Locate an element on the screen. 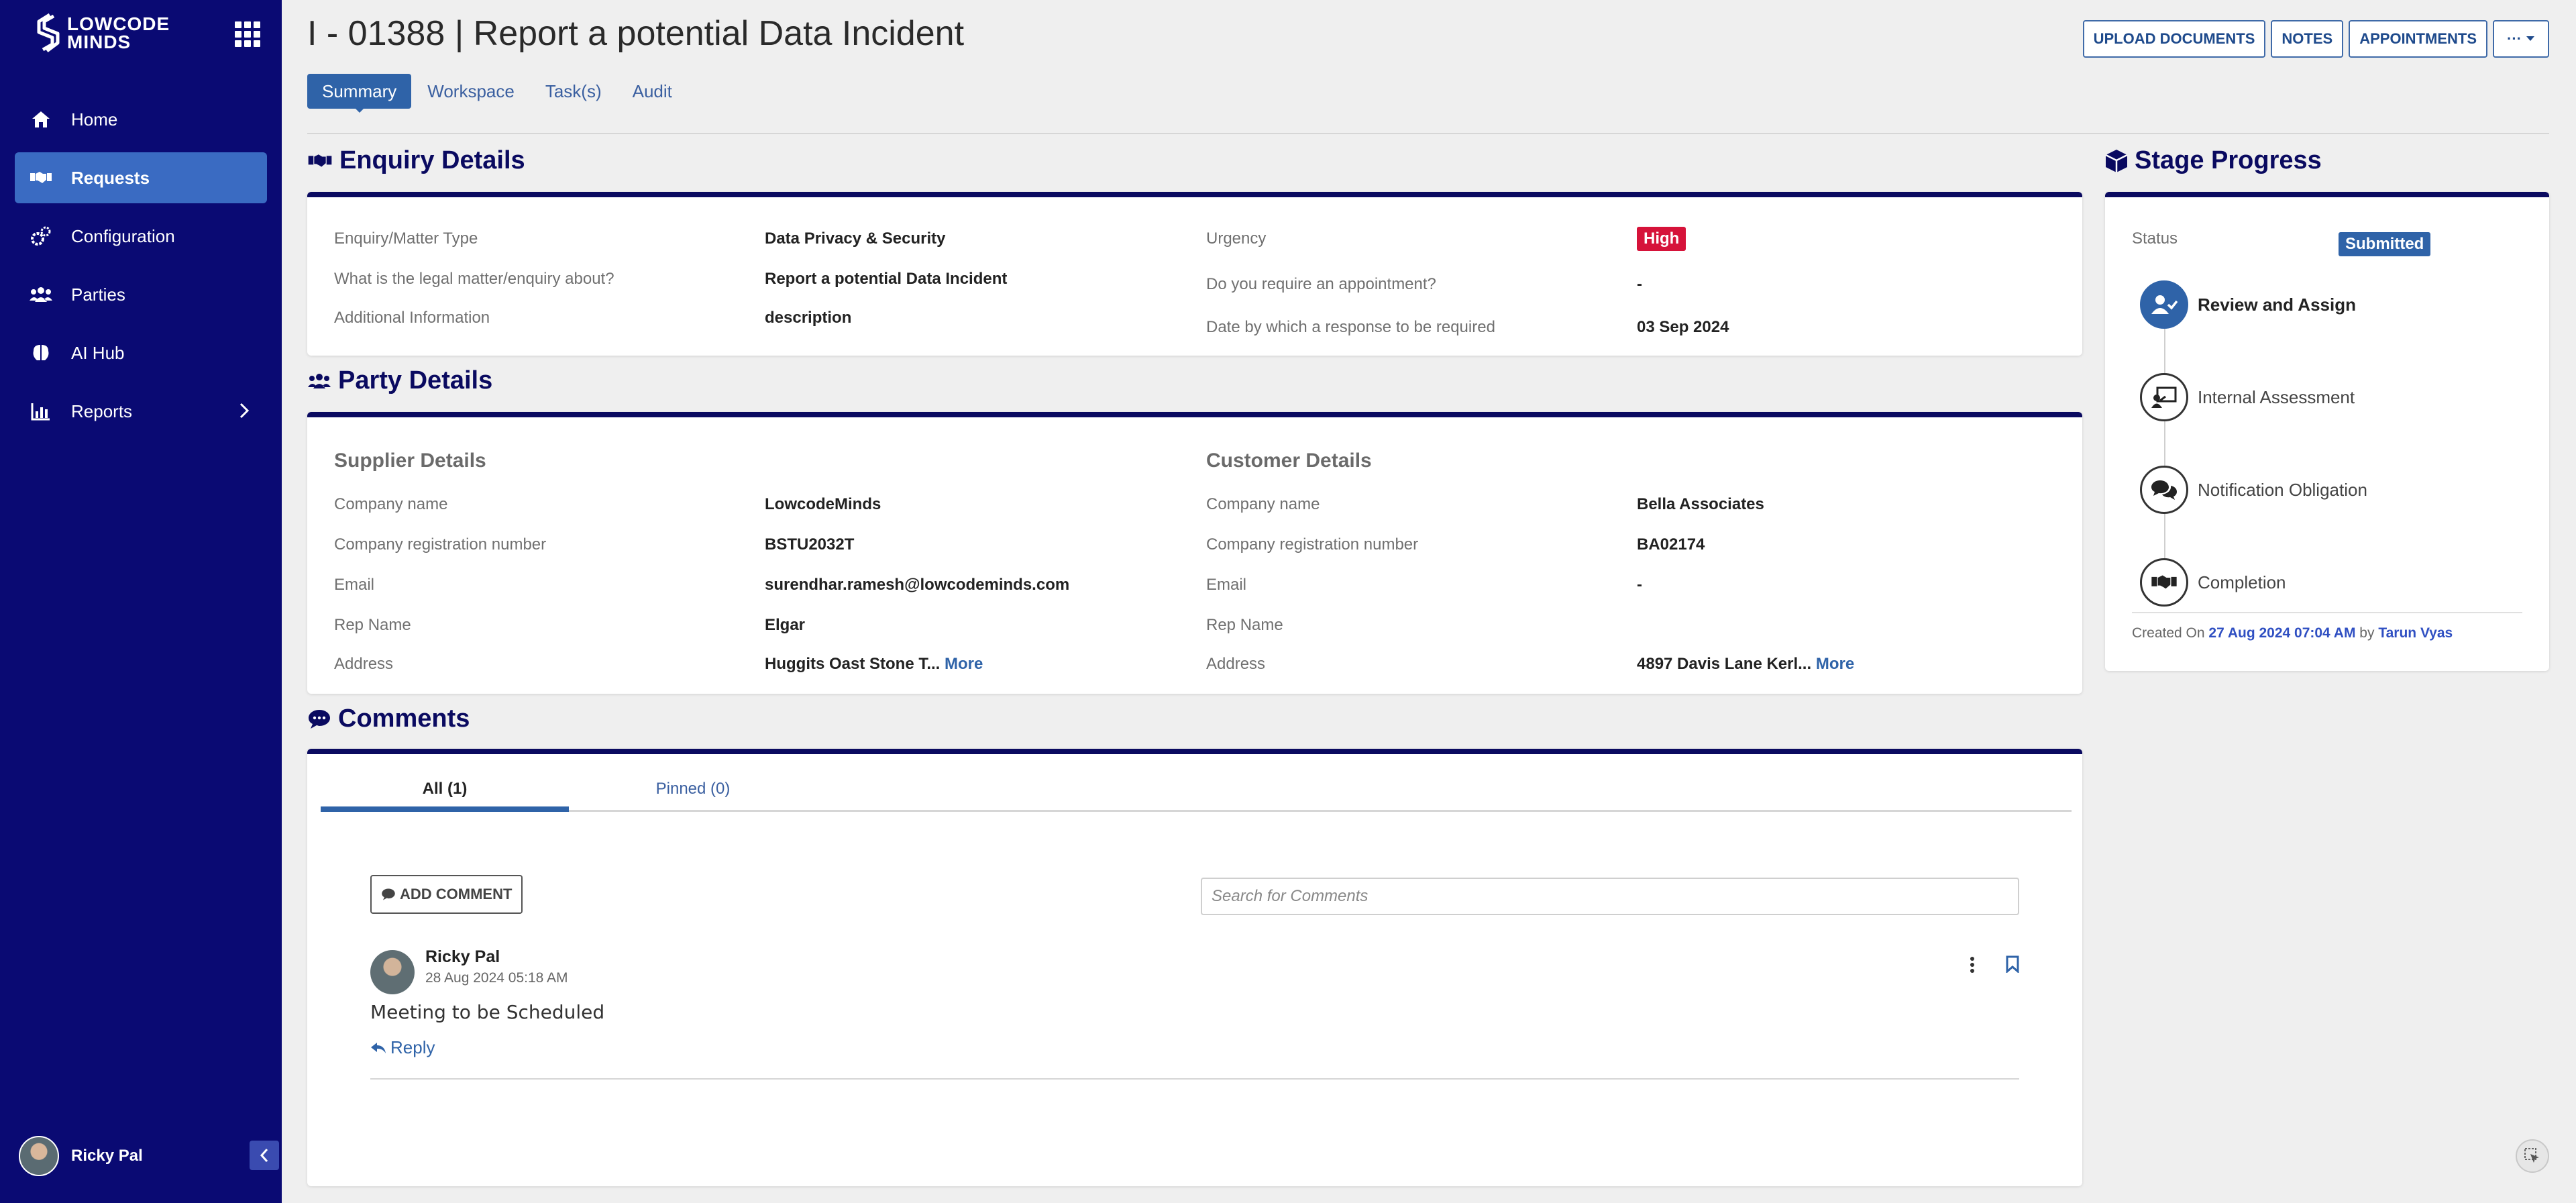 The width and height of the screenshot is (2576, 1203). appointment-required-value: - is located at coordinates (1639, 284).